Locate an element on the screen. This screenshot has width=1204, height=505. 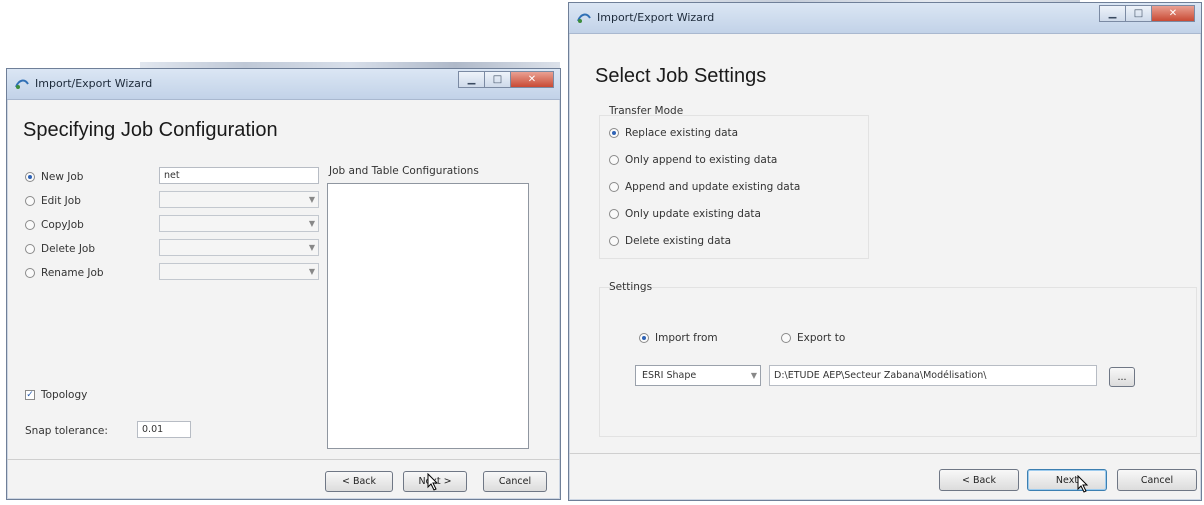
radio-label: Replace existing data is located at coordinates (682, 133).